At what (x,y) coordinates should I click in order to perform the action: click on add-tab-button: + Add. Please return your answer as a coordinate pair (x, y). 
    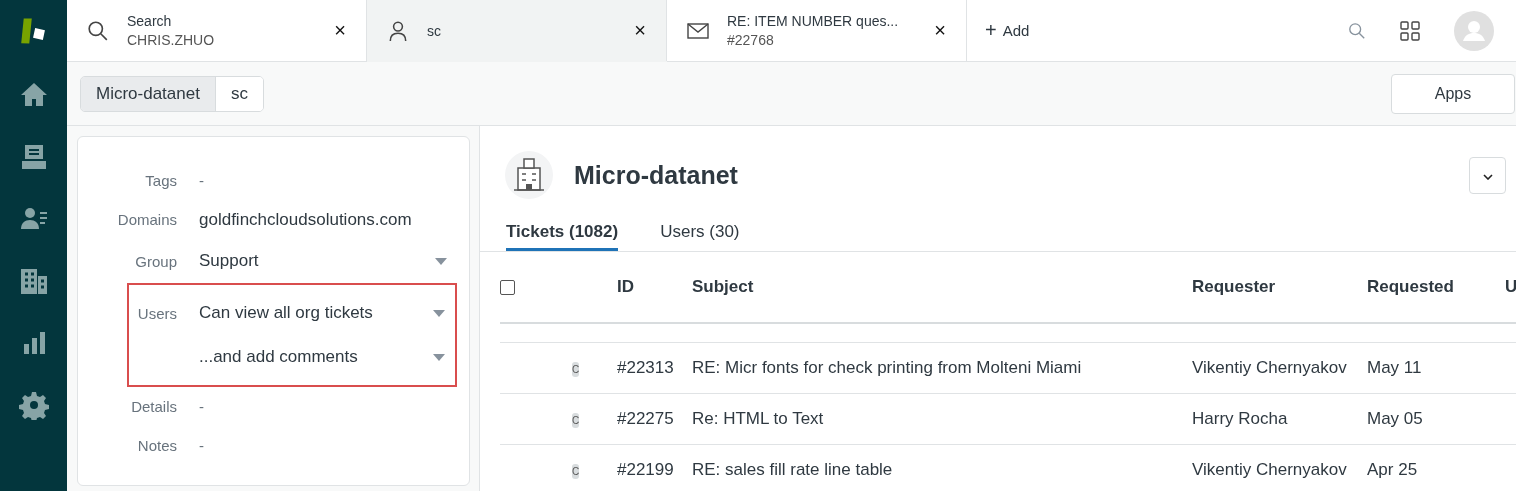
    Looking at the image, I should click on (1007, 30).